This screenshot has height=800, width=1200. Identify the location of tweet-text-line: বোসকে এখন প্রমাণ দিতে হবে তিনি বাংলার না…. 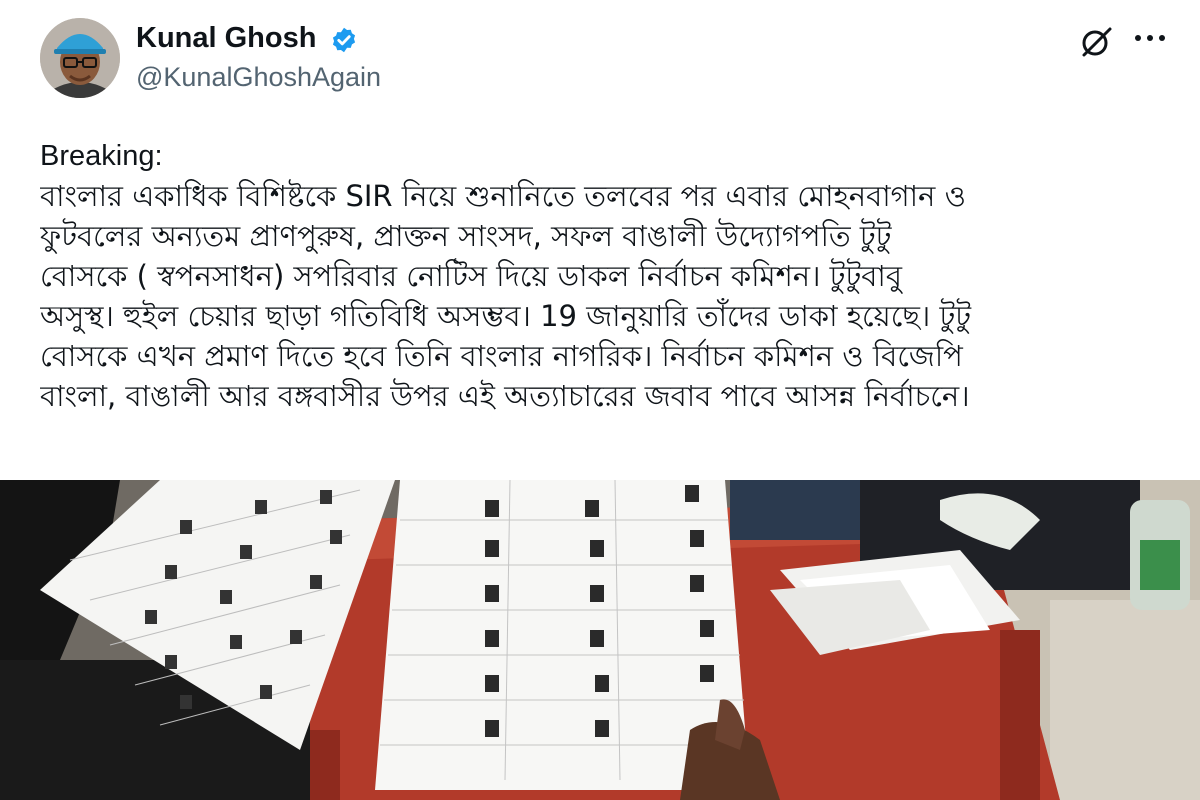
(501, 356).